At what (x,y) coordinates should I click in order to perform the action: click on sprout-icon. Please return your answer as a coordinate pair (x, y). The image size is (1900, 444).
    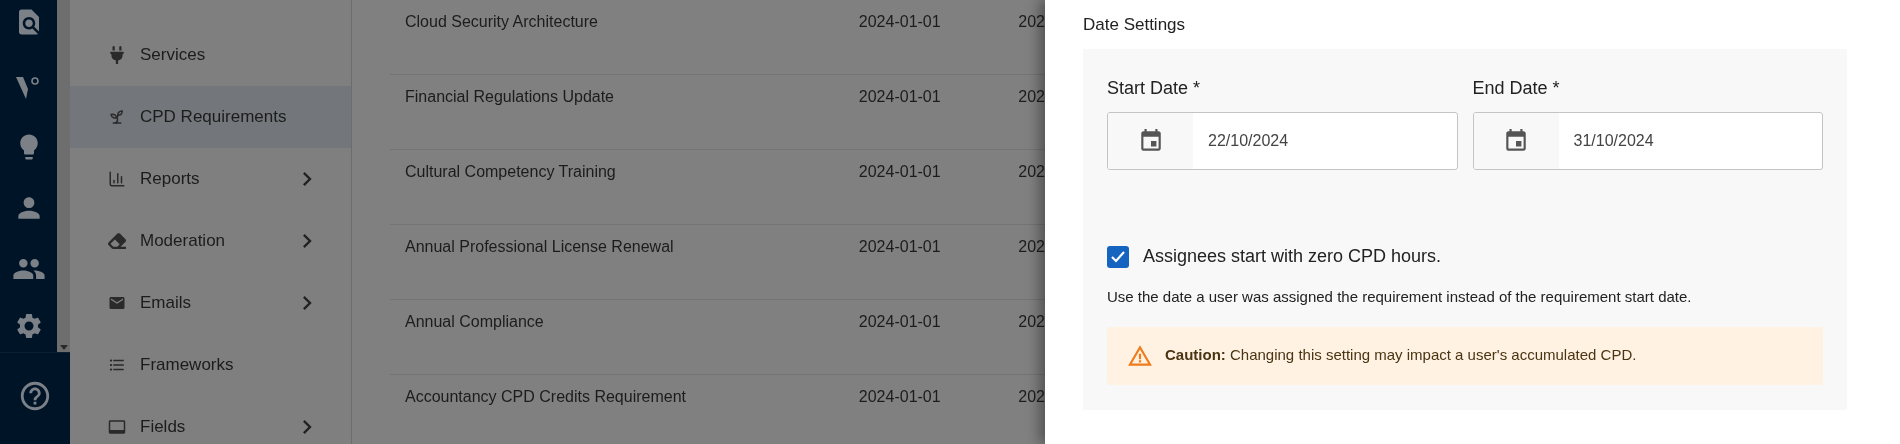
    Looking at the image, I should click on (117, 117).